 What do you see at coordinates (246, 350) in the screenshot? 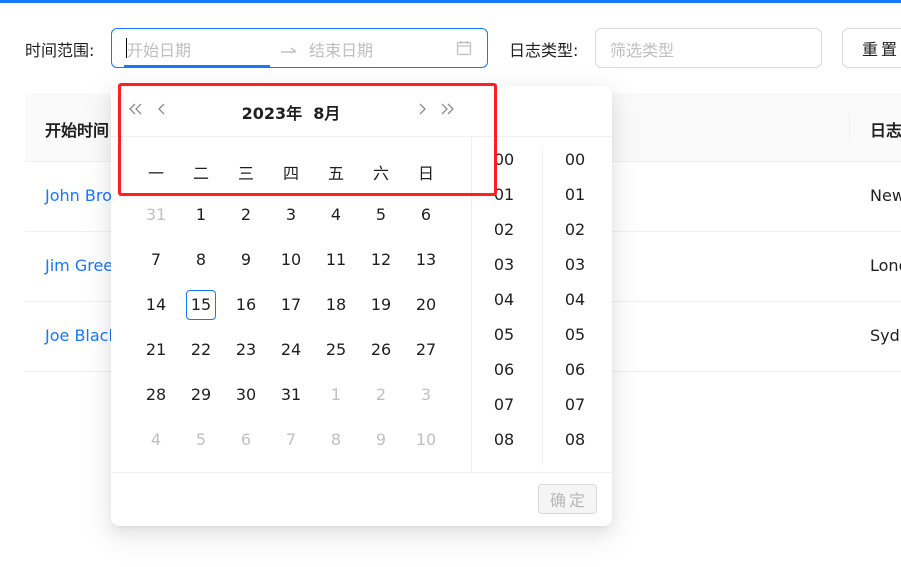
I see `calendar-day: 23` at bounding box center [246, 350].